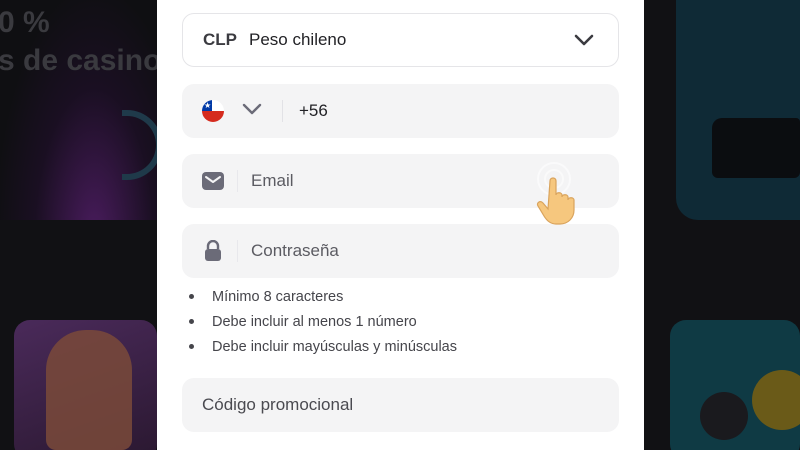 Image resolution: width=800 pixels, height=450 pixels. I want to click on phone-field: ★ +56, so click(400, 111).